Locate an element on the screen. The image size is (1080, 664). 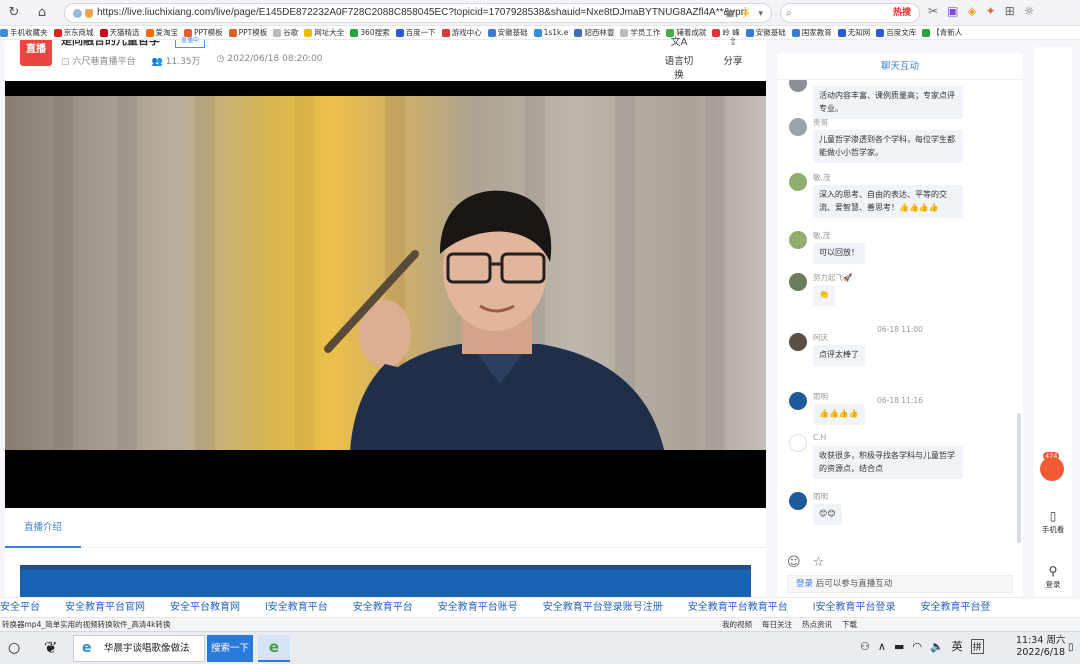
emoji-icon: ☺ is located at coordinates (794, 562).